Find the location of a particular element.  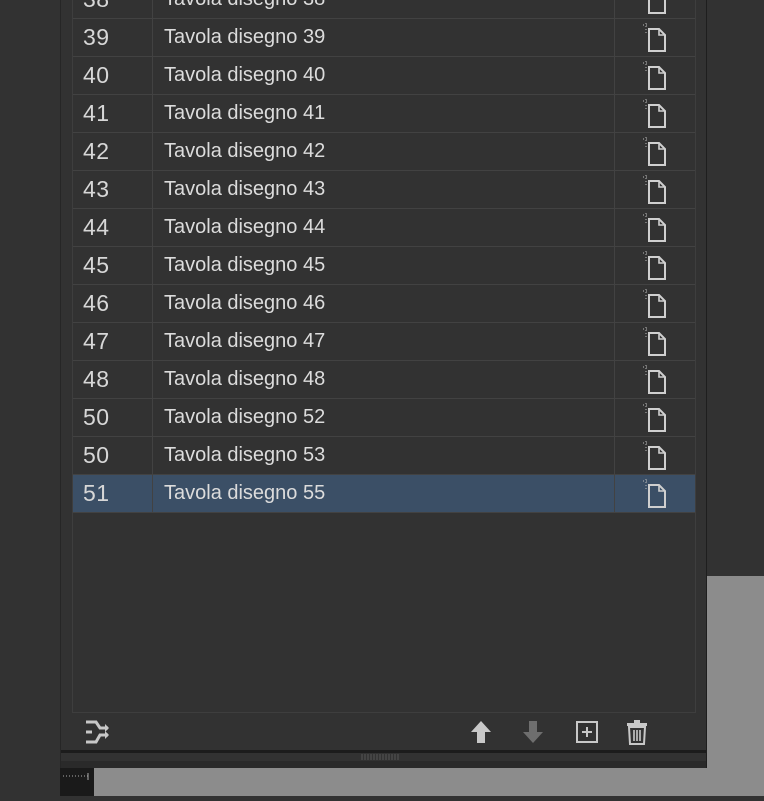

artboard-number: 43 is located at coordinates (113, 189).